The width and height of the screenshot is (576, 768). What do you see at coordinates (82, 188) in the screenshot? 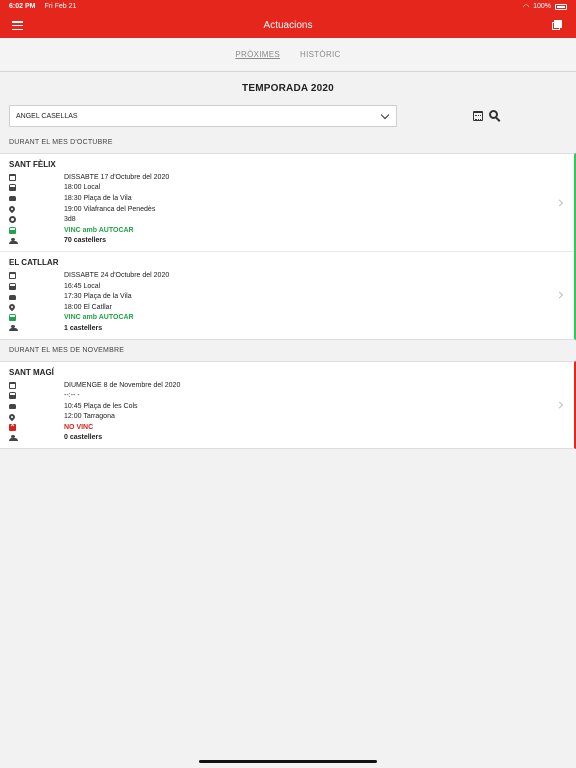
I see `event-bus-time: 18:00 Local` at bounding box center [82, 188].